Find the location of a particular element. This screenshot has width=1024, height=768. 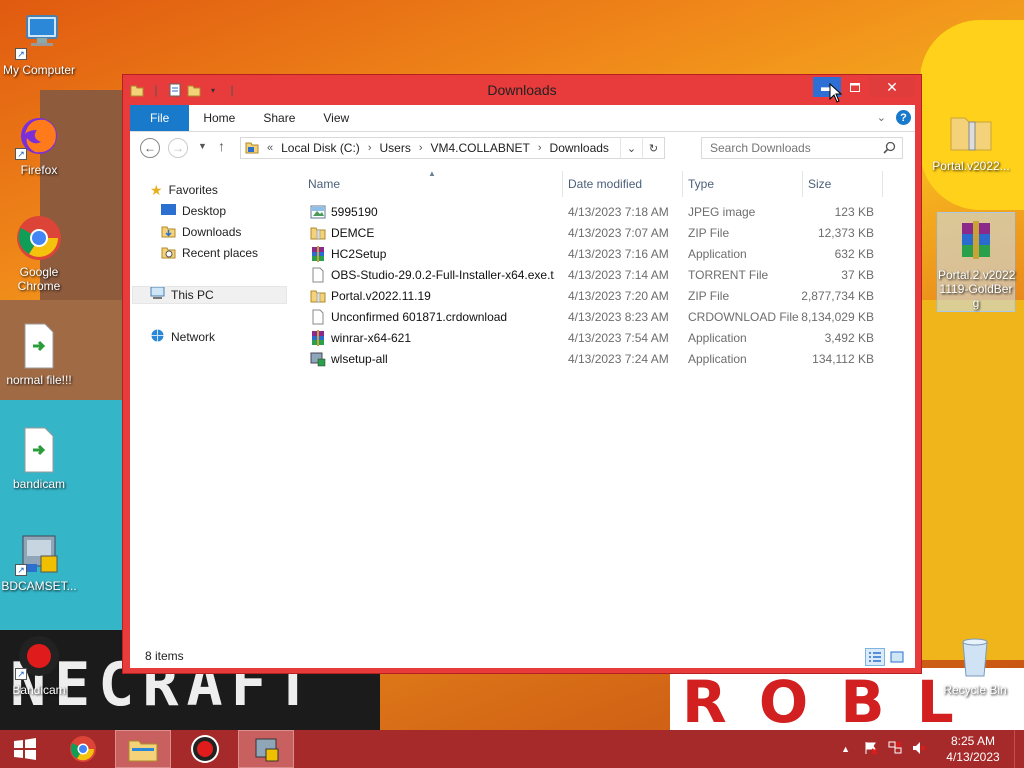

recycle-bin-icon is located at coordinates (975, 656).